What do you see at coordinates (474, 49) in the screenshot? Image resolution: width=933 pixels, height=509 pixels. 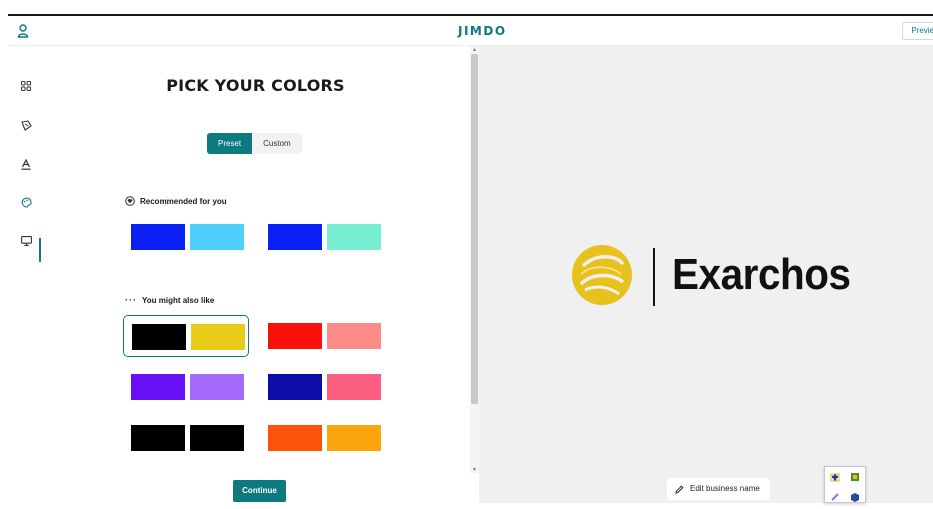 I see `scroll-up-arrow-icon: ▴` at bounding box center [474, 49].